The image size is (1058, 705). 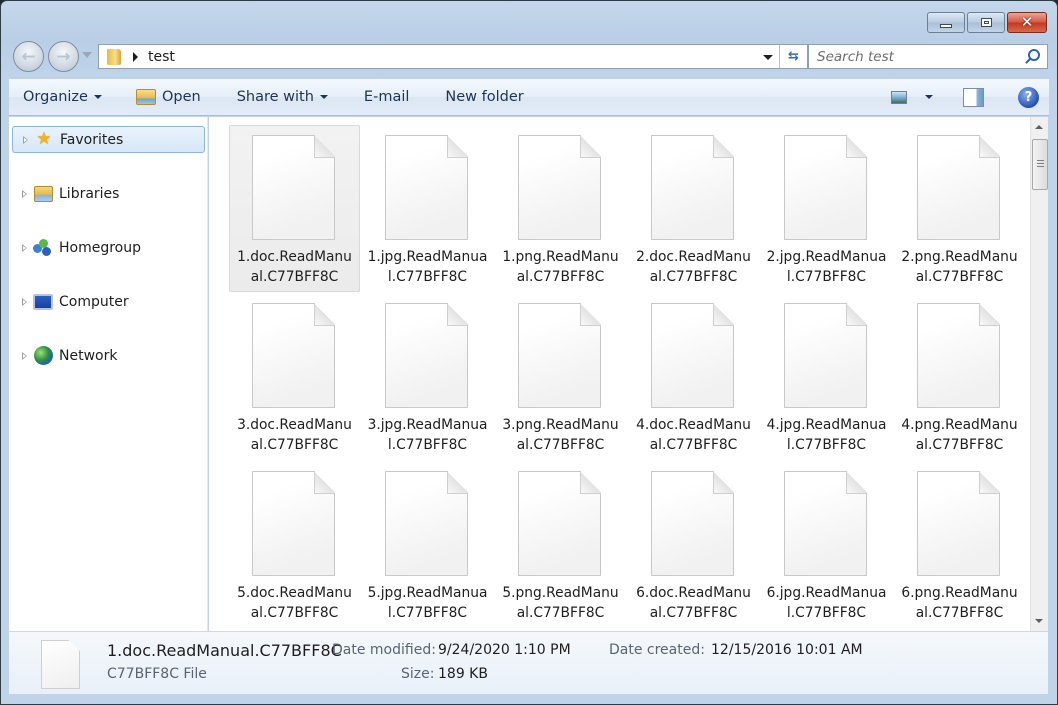 I want to click on sidebar-item-label: Computer, so click(x=94, y=301).